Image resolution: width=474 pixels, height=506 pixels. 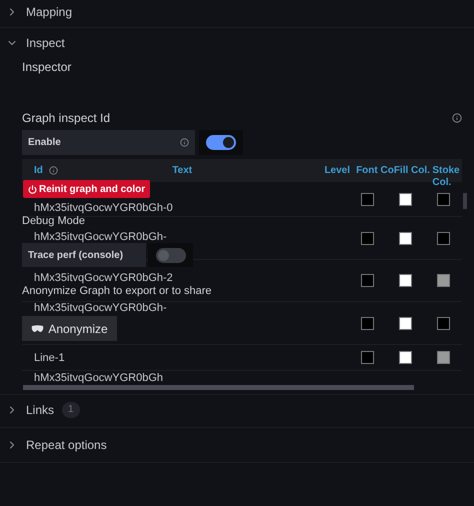 What do you see at coordinates (69, 328) in the screenshot?
I see `anonymize-button: Anonymize` at bounding box center [69, 328].